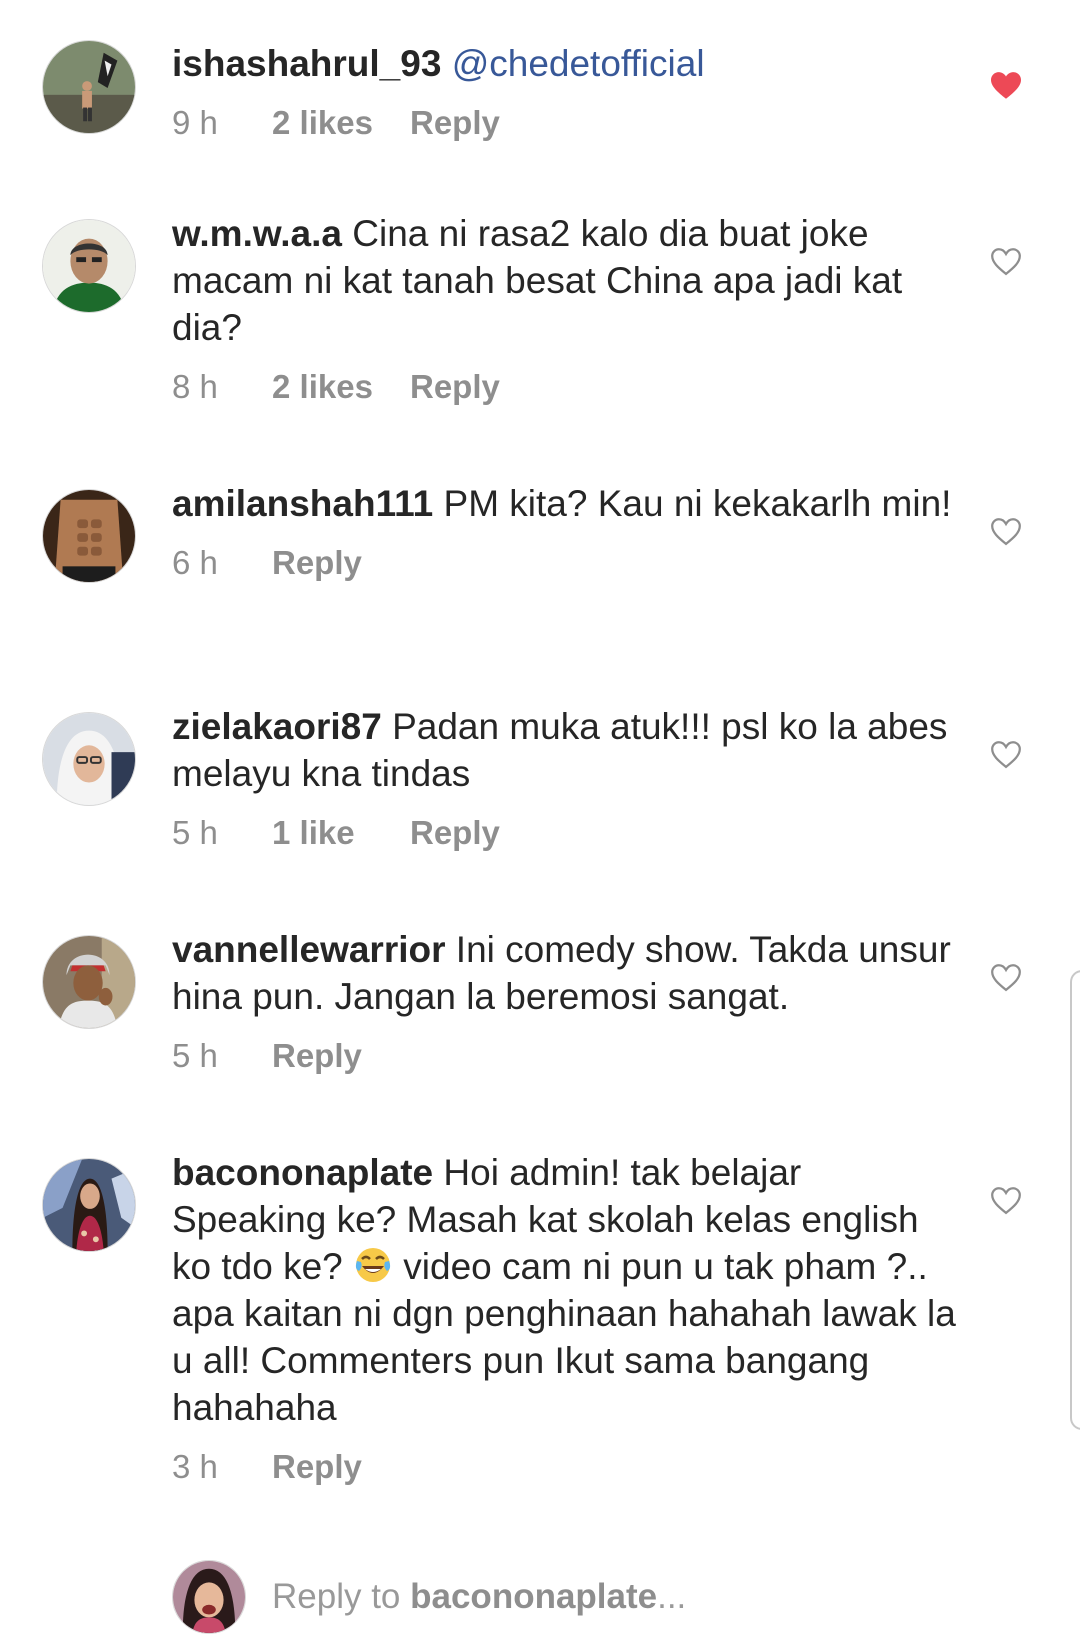  What do you see at coordinates (341, 1596) in the screenshot?
I see `reply-prefix: Reply to` at bounding box center [341, 1596].